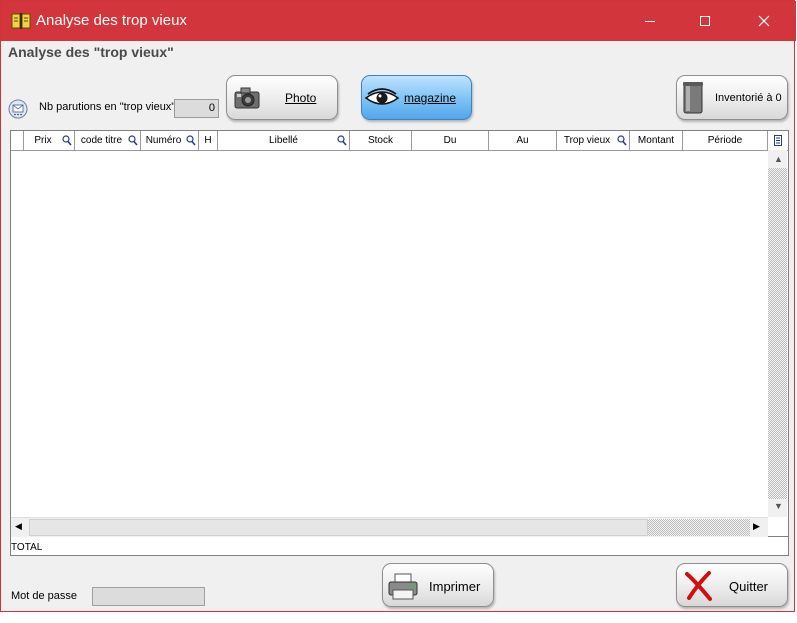 The width and height of the screenshot is (797, 623). Describe the element at coordinates (430, 98) in the screenshot. I see `magazine-label: magazine` at that location.